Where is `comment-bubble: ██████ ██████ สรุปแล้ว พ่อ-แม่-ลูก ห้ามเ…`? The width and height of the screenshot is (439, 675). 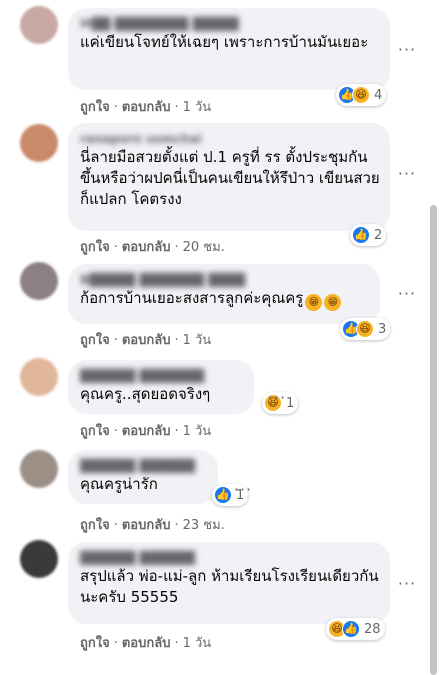 comment-bubble: ██████ ██████ สรุปแล้ว พ่อ-แม่-ลูก ห้ามเ… is located at coordinates (229, 583).